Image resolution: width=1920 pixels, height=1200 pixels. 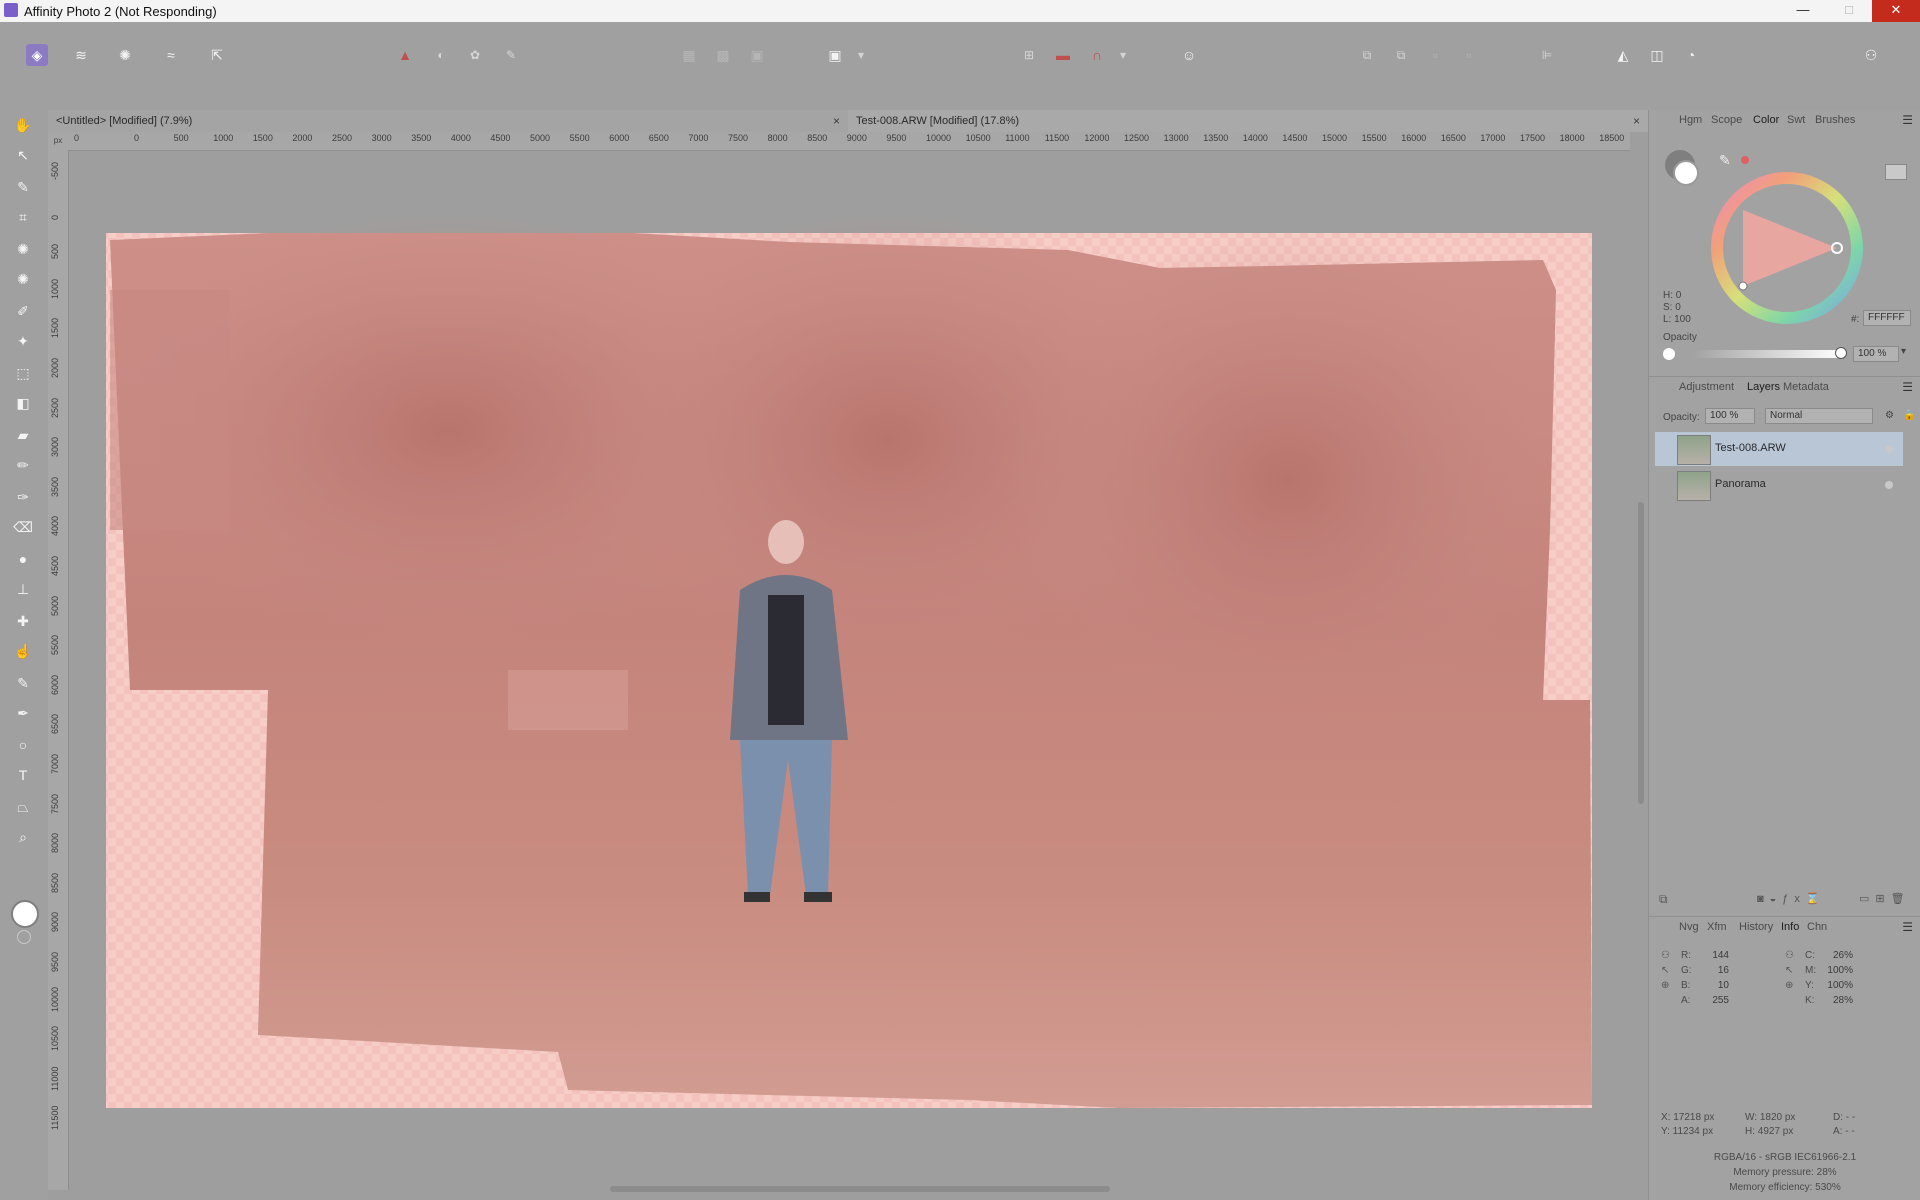 I want to click on arrange-backward-icon: ▫, so click(x=1469, y=55).